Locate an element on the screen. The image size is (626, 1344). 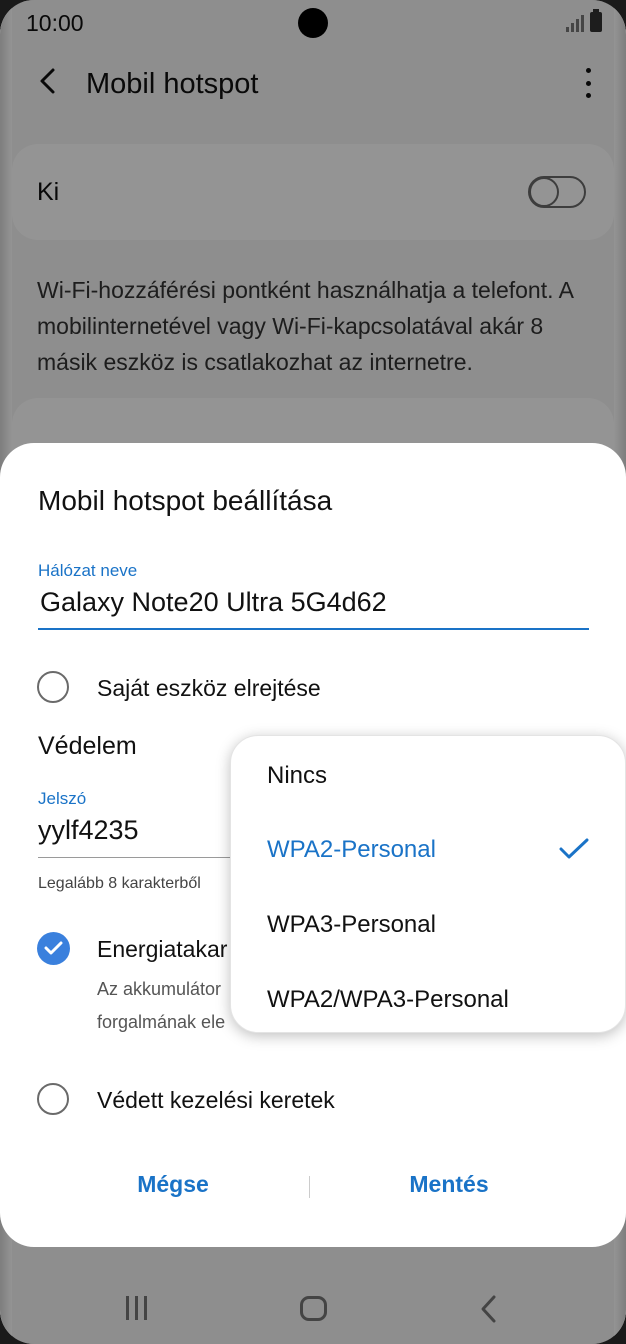
hide-device-label: Saját eszköz elrejtése is located at coordinates (209, 688).